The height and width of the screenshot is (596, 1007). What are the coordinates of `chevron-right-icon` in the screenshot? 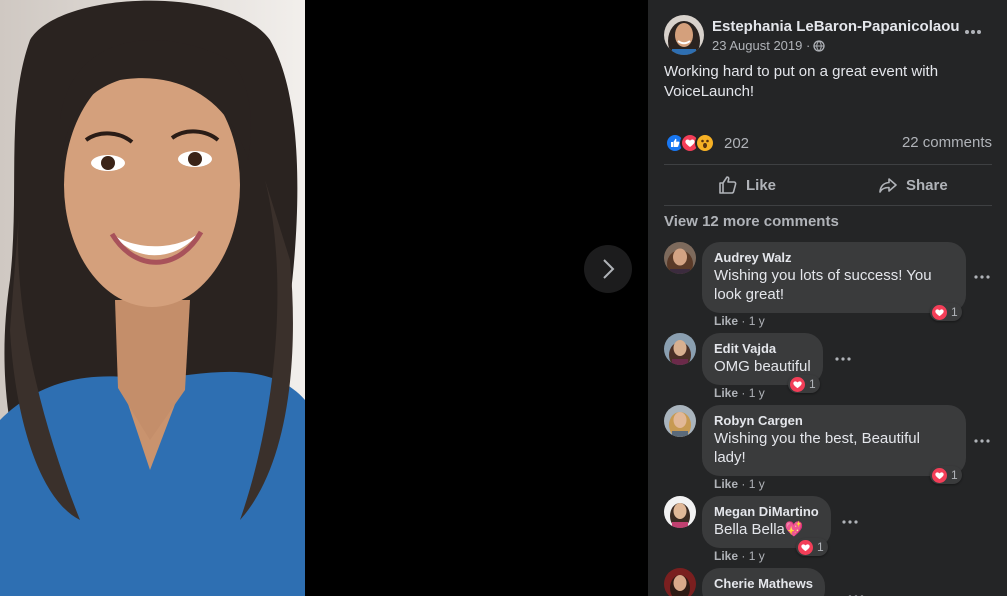 It's located at (609, 269).